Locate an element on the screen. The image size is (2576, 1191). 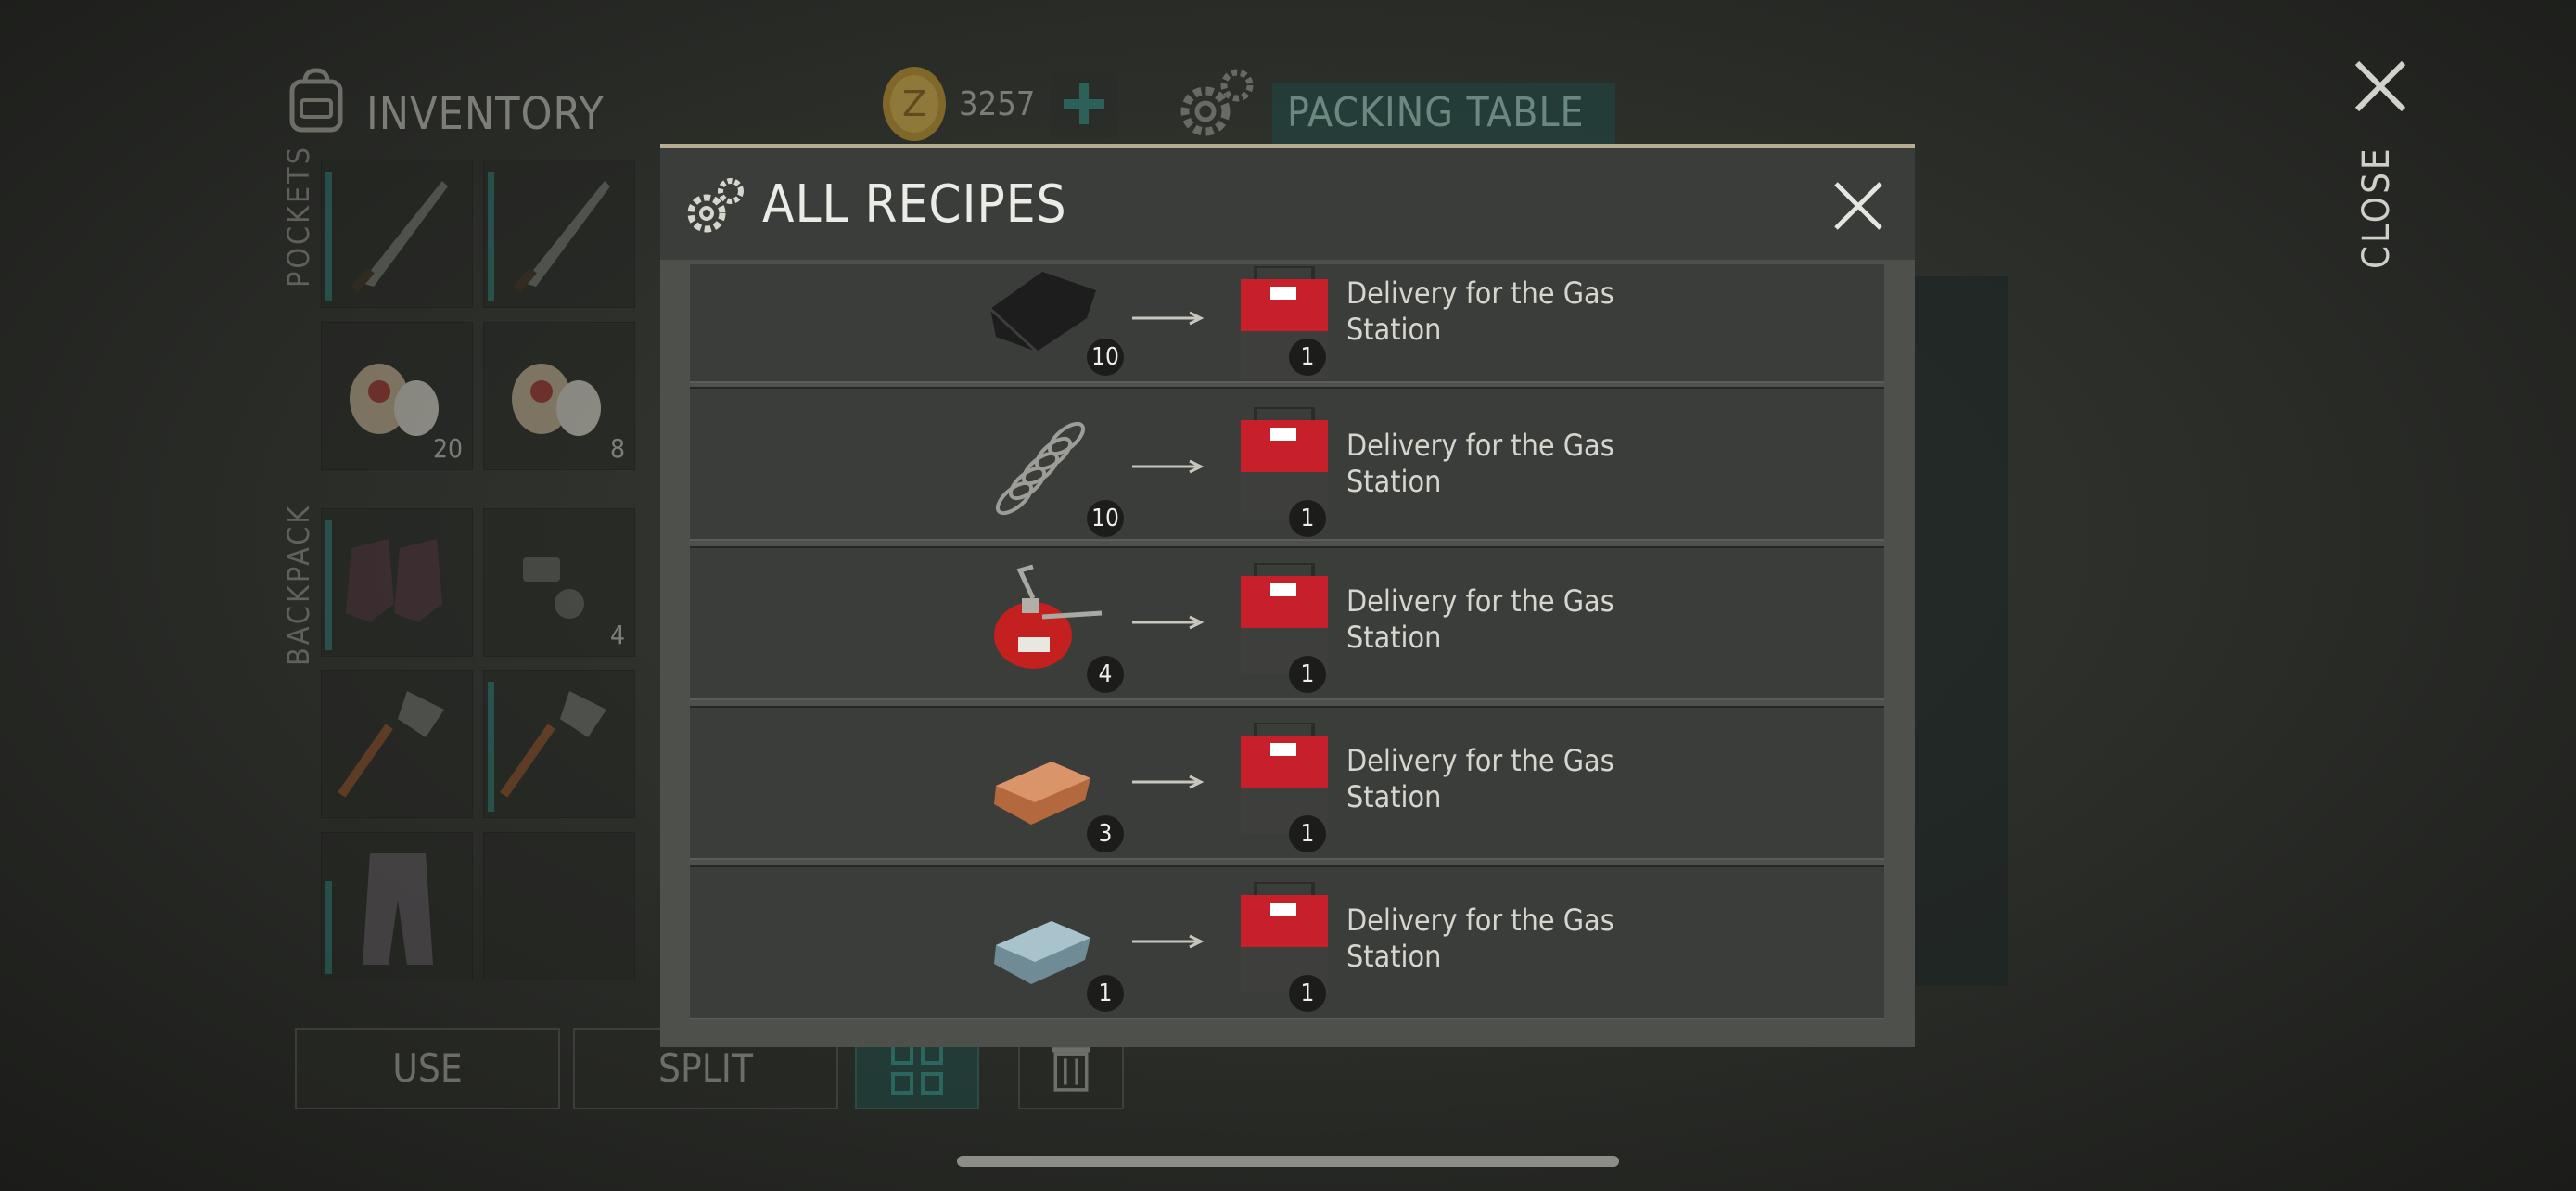
svg-text: Z is located at coordinates (914, 103).